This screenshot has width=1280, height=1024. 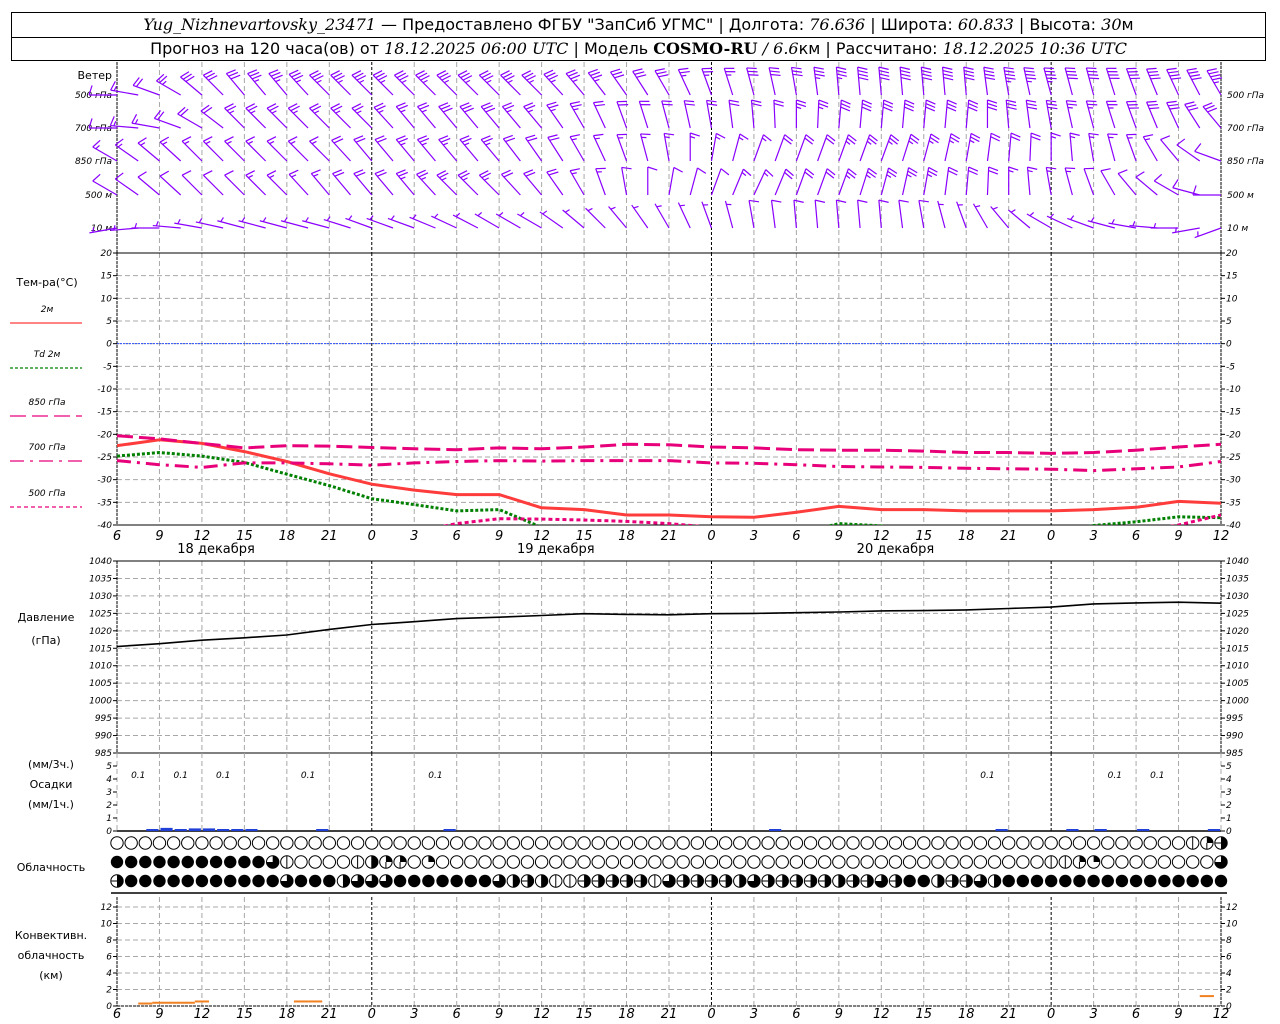 I want to click on temp-legend-label: Td 2м, so click(x=47, y=355).